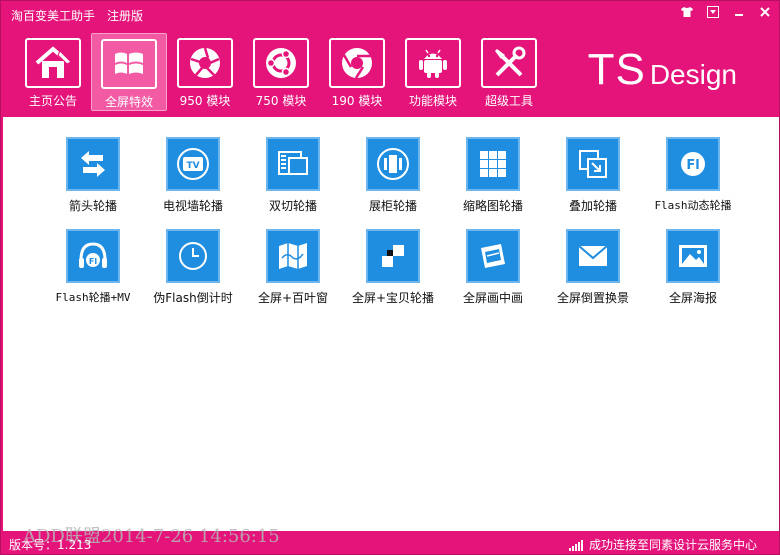  I want to click on effect-item-flash-dynamic: Fl Flash动态轮播, so click(693, 177).